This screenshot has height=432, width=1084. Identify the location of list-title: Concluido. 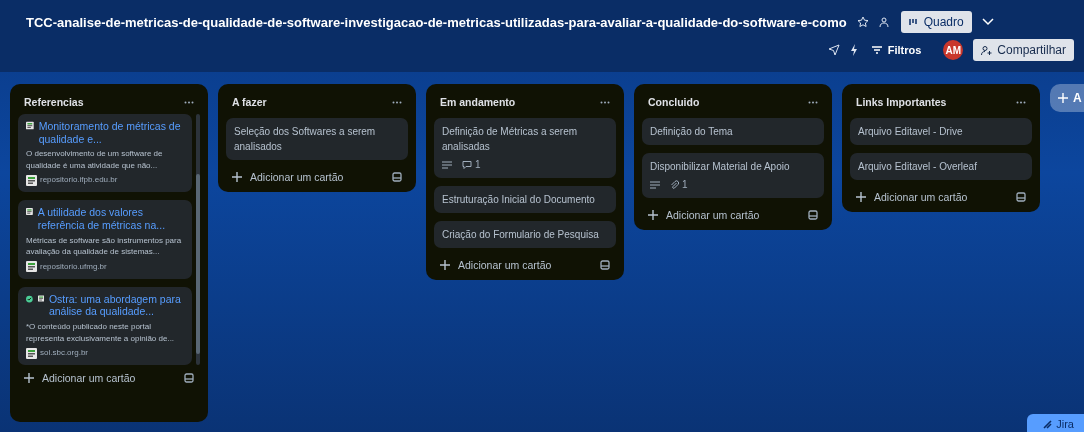
(674, 102).